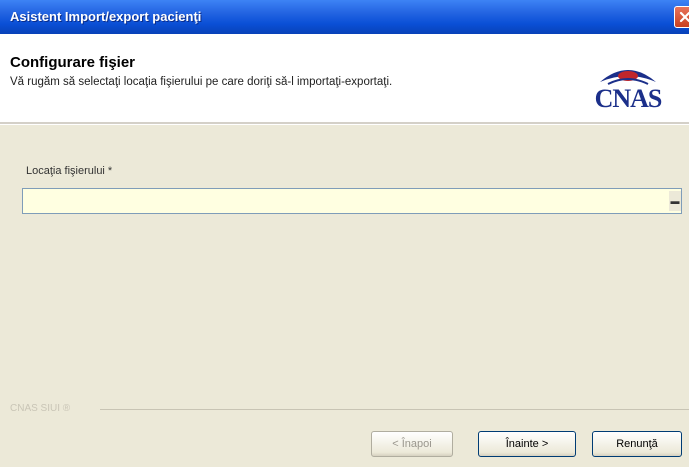 The width and height of the screenshot is (689, 467). I want to click on file-location-field: ▬, so click(352, 201).